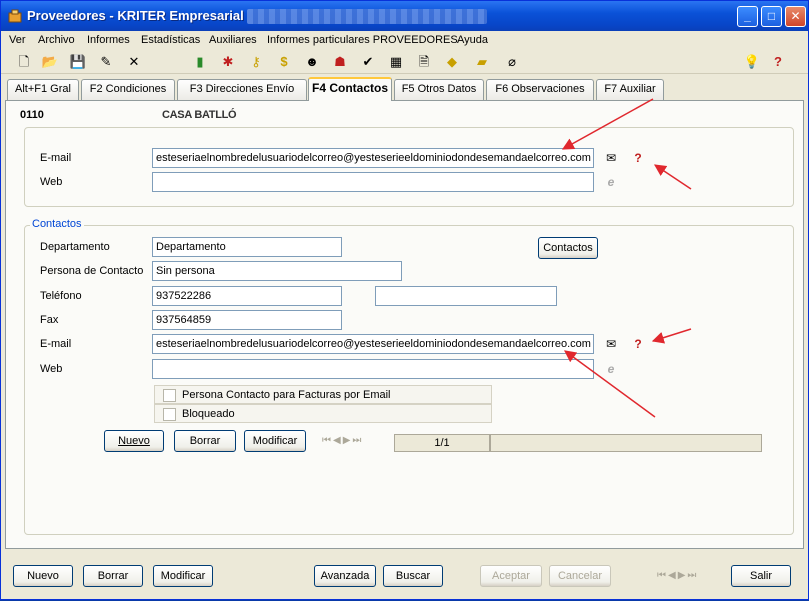  I want to click on modificar-button: Modificar, so click(183, 576).